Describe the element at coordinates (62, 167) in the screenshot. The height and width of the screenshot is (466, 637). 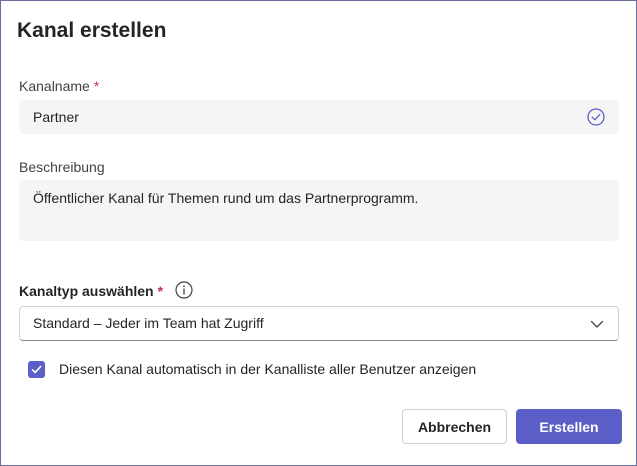
I see `description-label: Beschreibung` at that location.